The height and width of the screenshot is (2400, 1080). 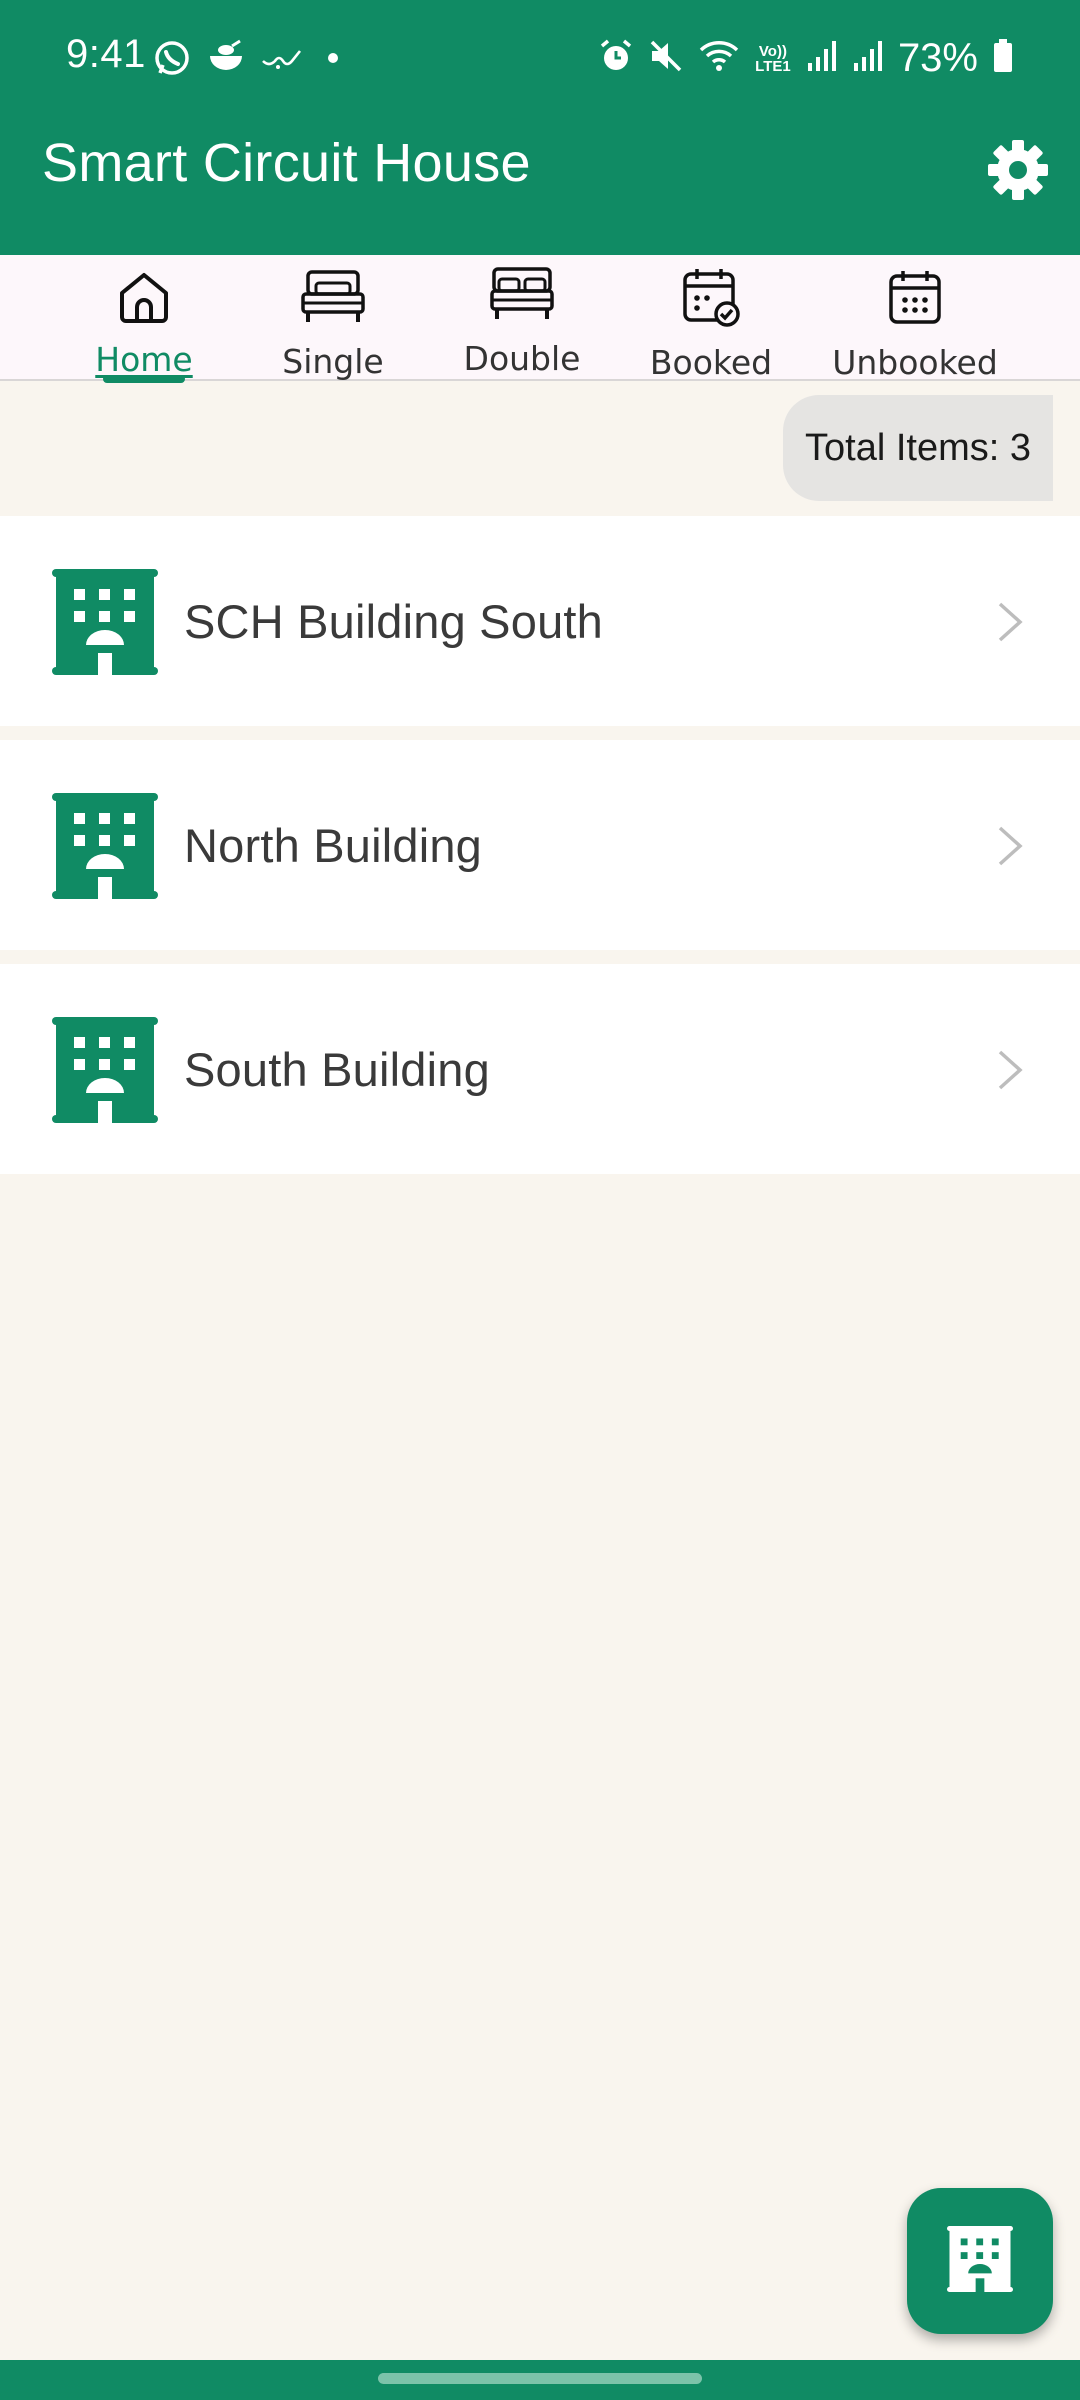 I want to click on status-bar: 9:41 Vo)) LTE1 73%, so click(x=540, y=59).